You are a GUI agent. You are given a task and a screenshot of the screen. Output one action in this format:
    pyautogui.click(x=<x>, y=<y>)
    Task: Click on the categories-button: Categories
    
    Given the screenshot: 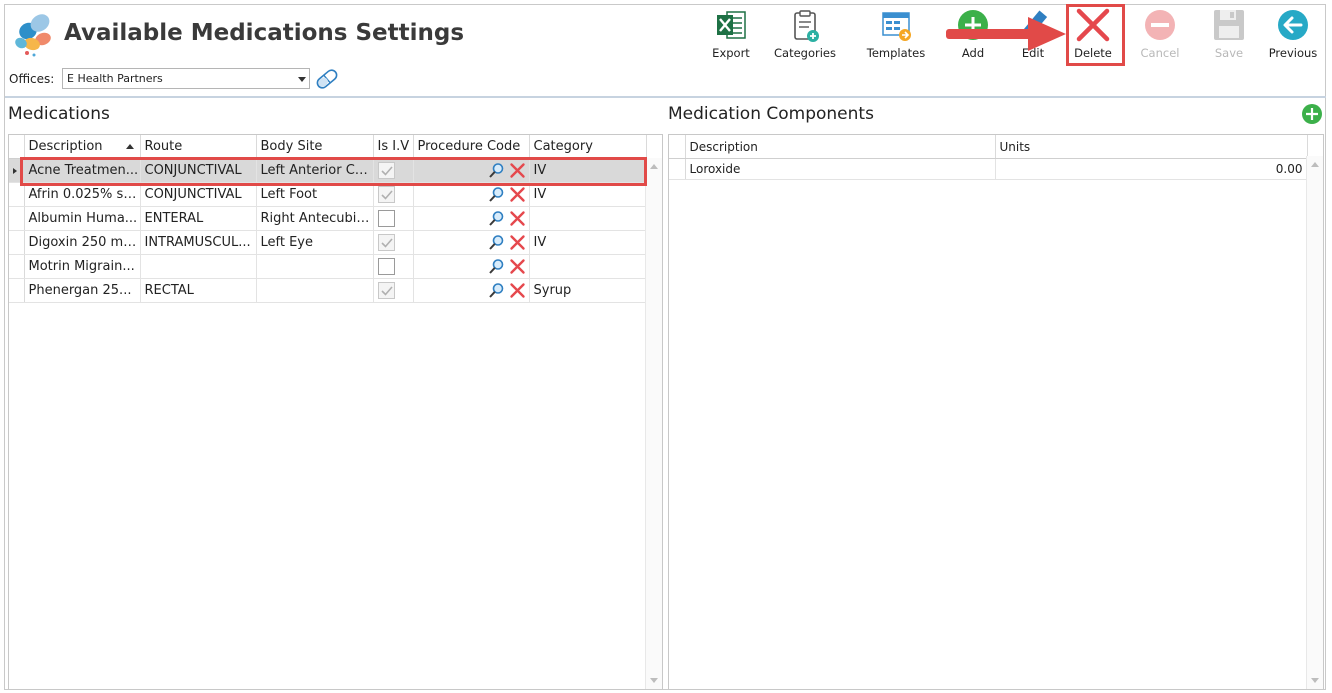 What is the action you would take?
    pyautogui.click(x=805, y=35)
    